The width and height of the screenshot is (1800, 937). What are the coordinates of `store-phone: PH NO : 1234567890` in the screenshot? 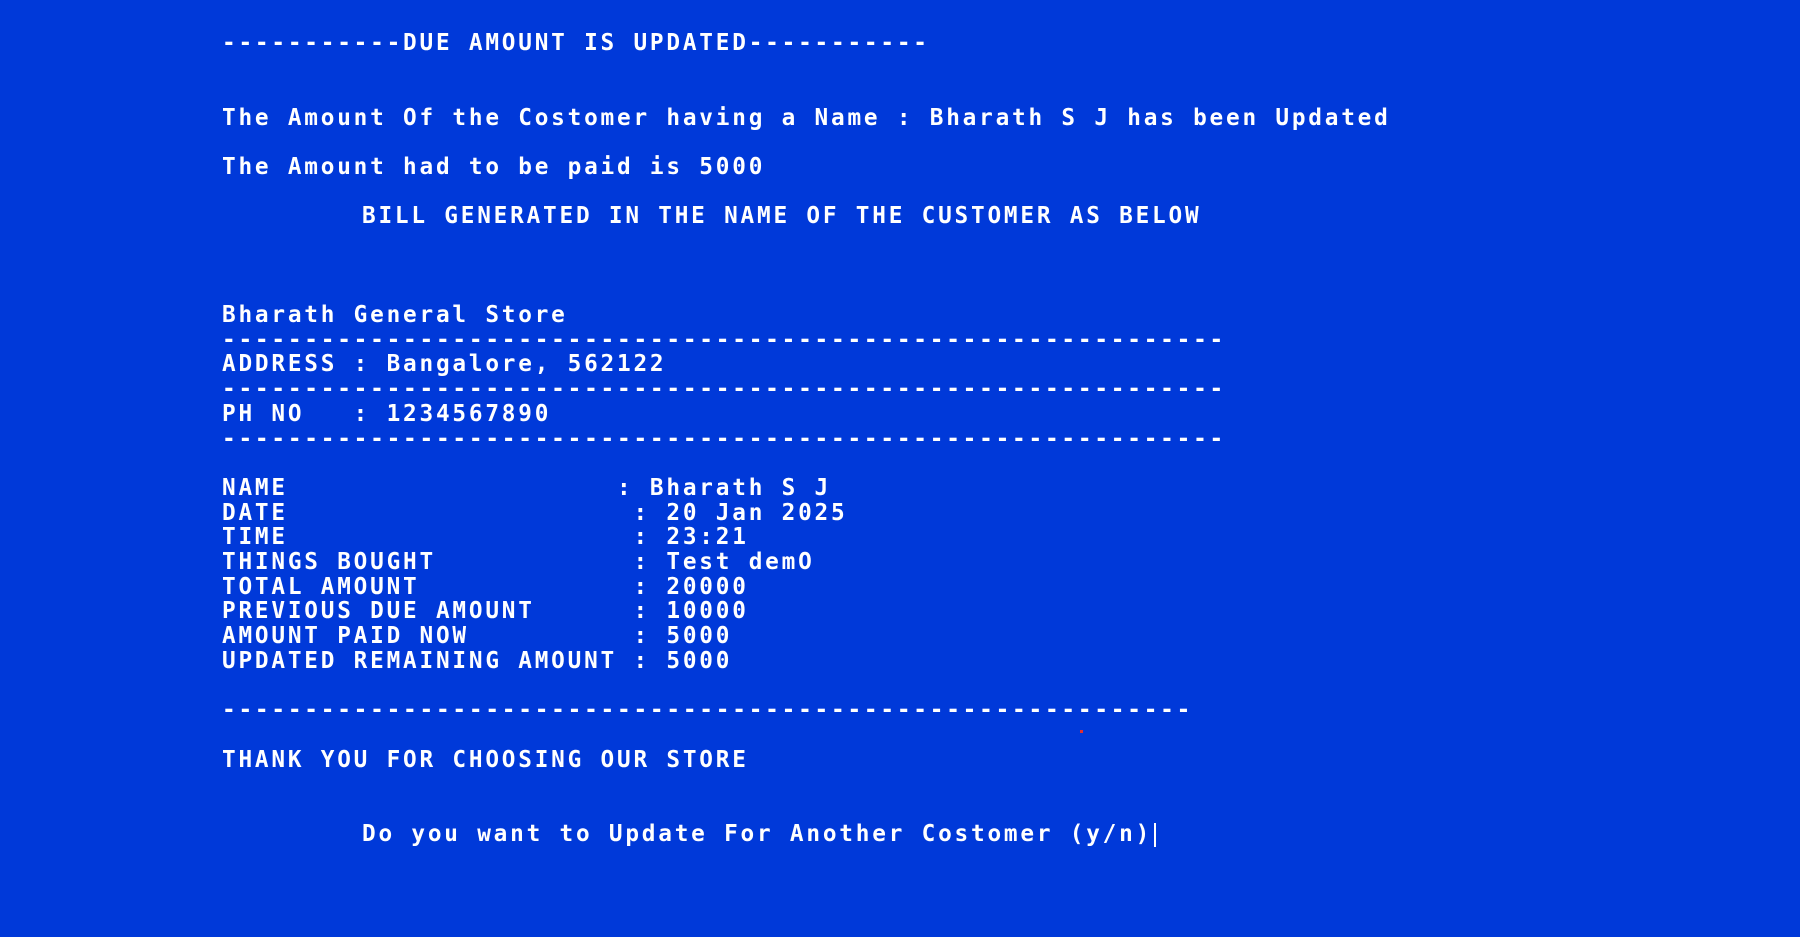 It's located at (387, 414).